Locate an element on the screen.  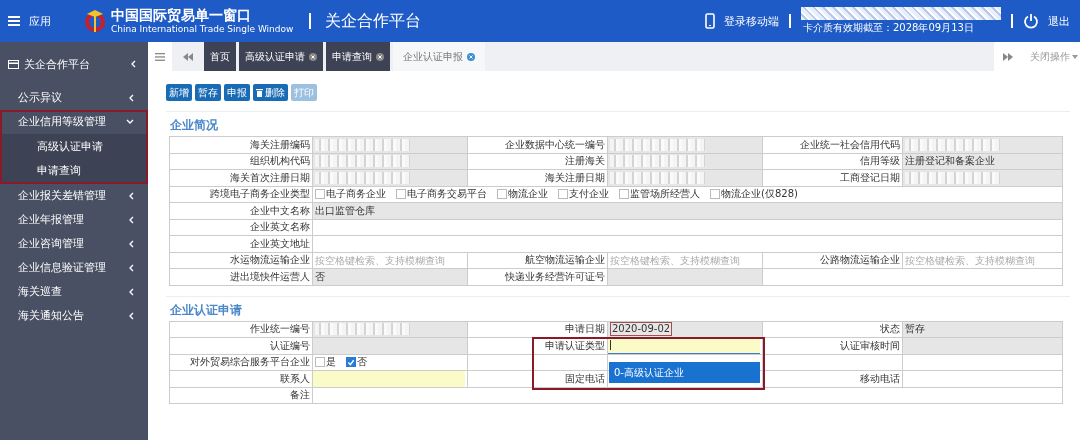
checkbox-label: 物流企业(仅828) is located at coordinates (759, 194).